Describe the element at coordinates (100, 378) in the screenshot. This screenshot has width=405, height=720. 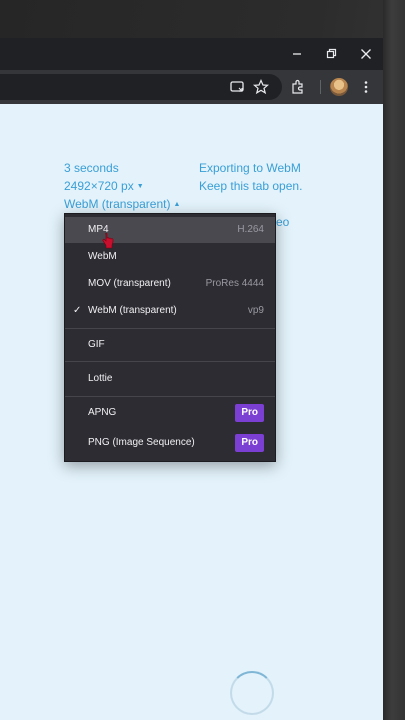
I see `menu-item-label: Lottie` at that location.